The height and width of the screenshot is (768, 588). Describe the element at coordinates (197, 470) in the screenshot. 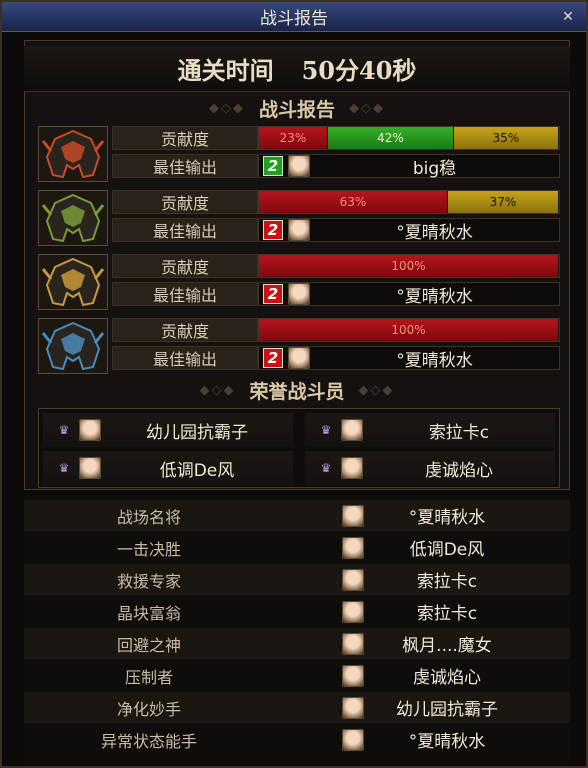

I see `honor-member-name: 低调De风` at that location.